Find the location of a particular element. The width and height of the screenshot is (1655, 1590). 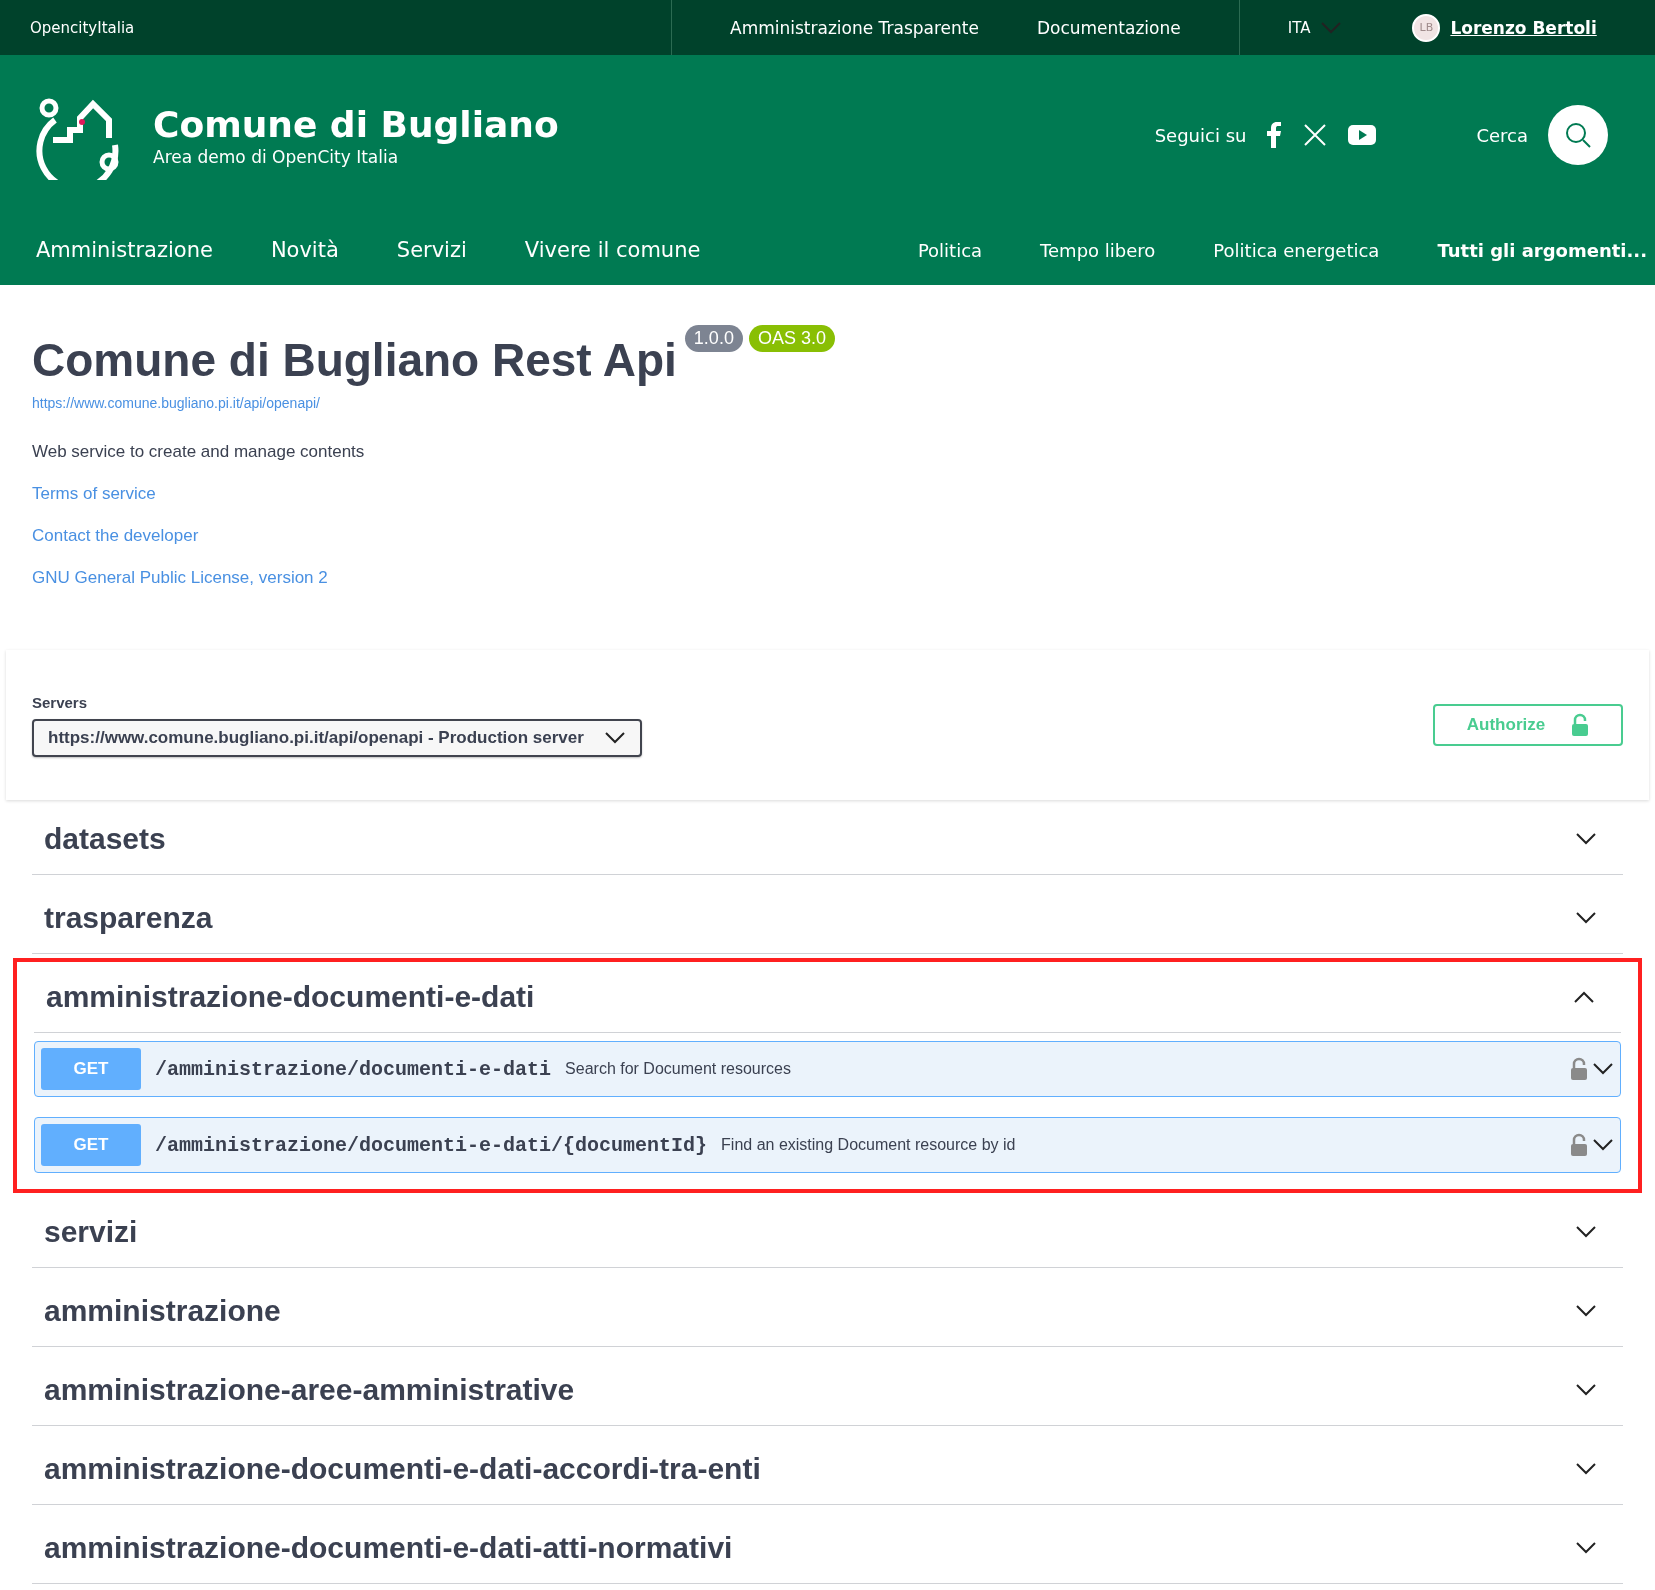

tag-header: trasparenza is located at coordinates (827, 918).